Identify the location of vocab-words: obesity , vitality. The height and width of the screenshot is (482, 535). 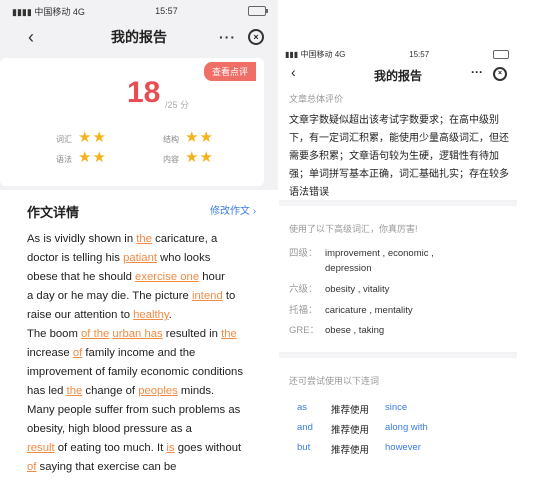
(357, 289).